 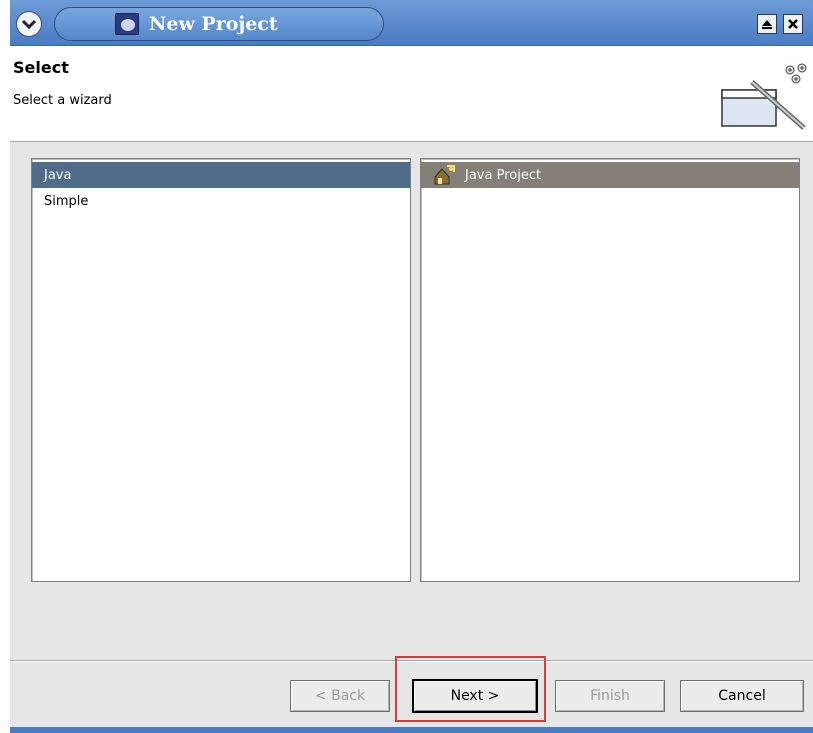 I want to click on page-title: Select, so click(x=41, y=67).